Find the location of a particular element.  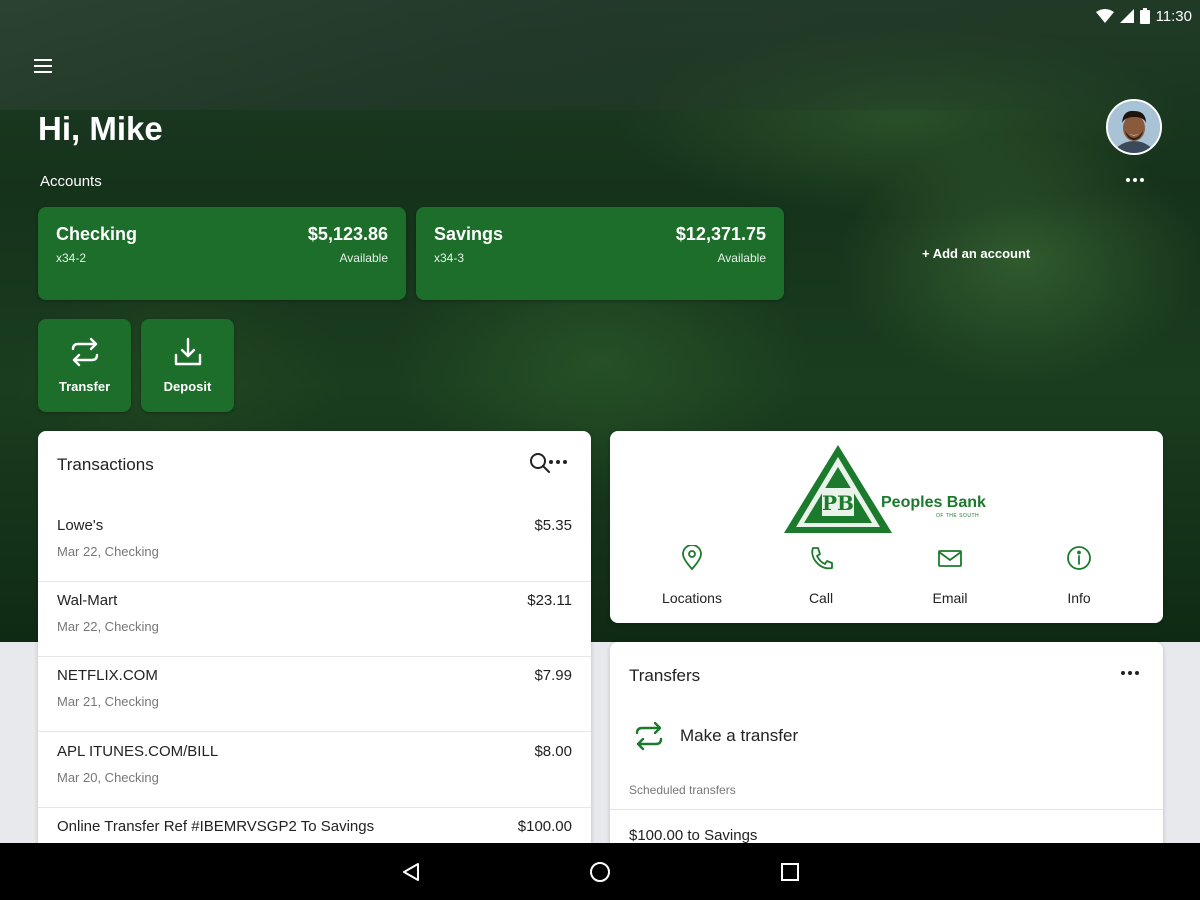

signal-icon is located at coordinates (1126, 16).